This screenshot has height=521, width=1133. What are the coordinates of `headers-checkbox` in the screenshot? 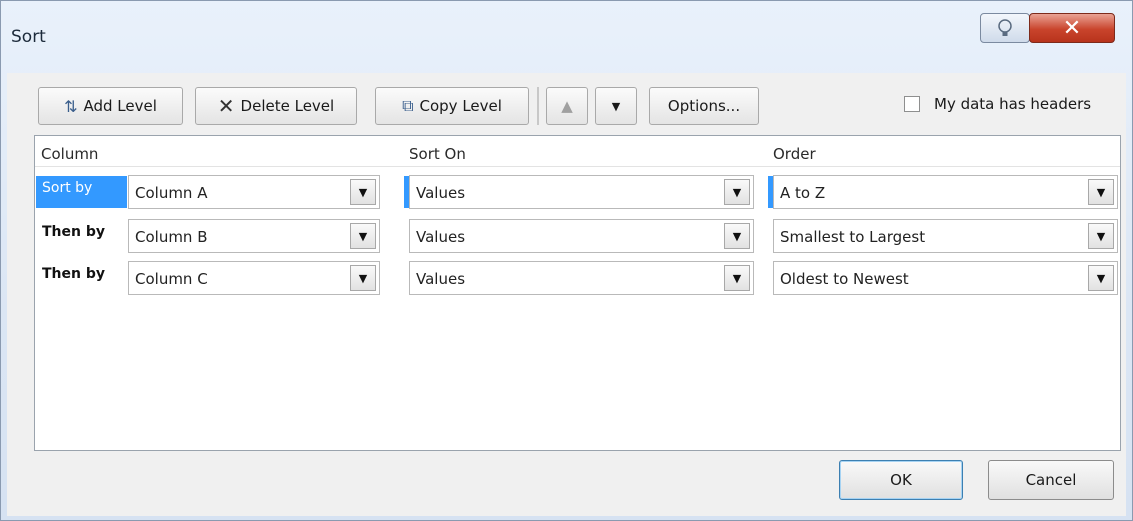 It's located at (912, 104).